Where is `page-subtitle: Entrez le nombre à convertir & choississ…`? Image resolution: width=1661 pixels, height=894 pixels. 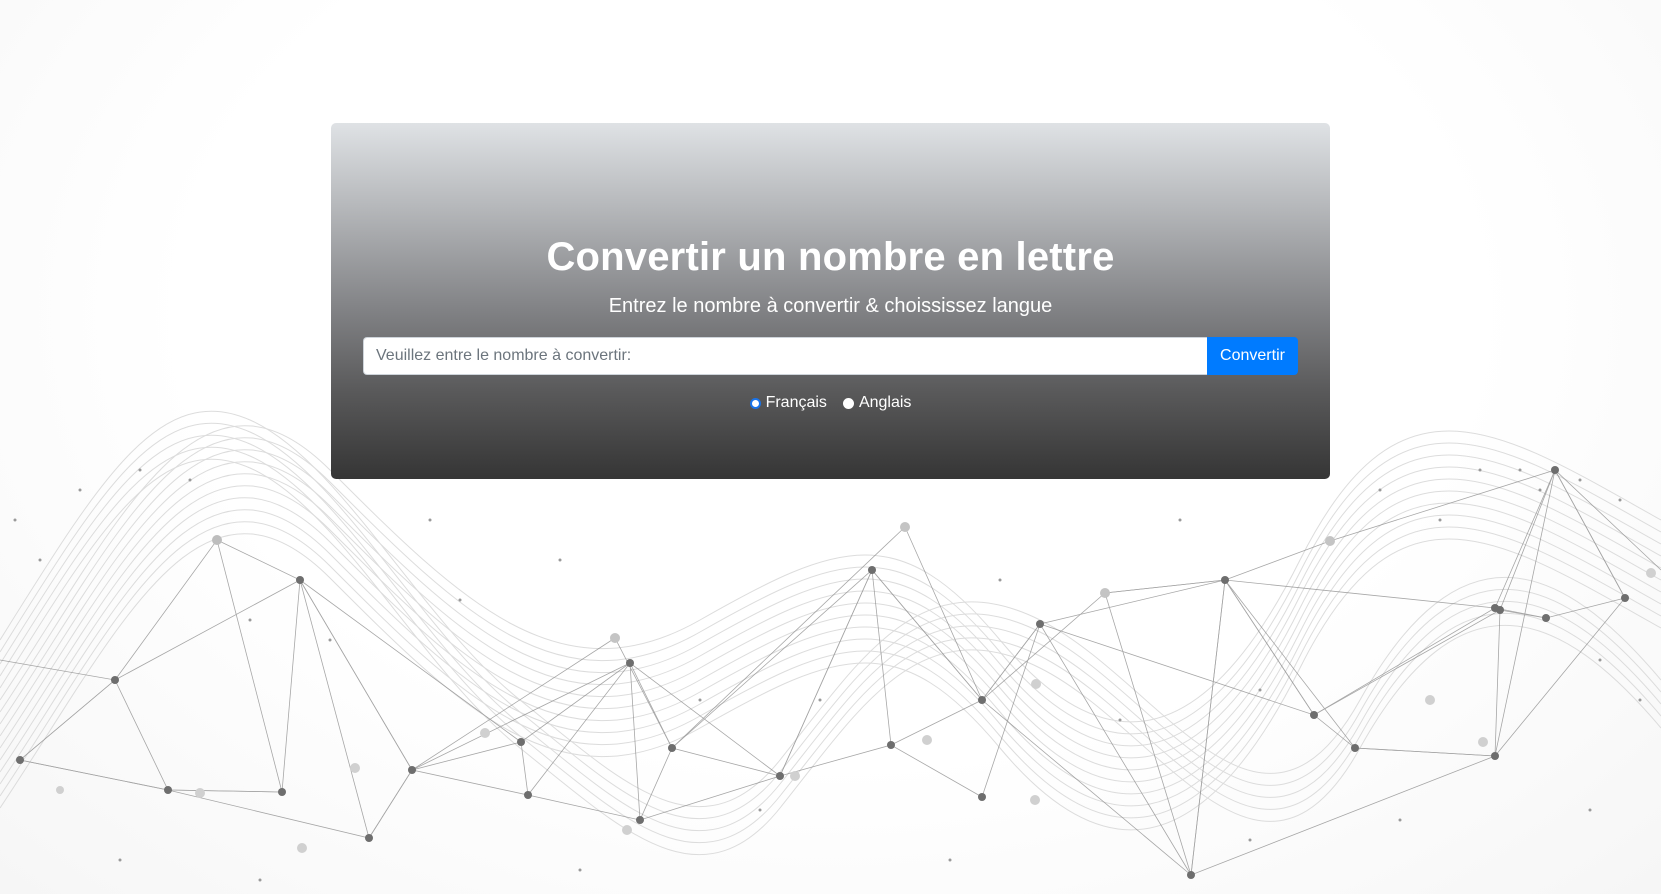
page-subtitle: Entrez le nombre à convertir & choississ… is located at coordinates (830, 306).